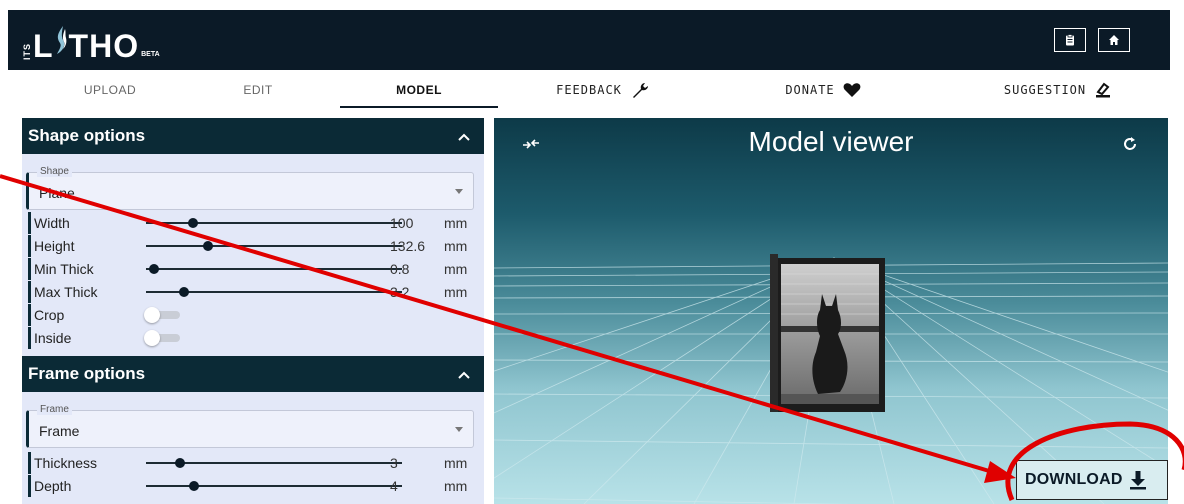 Image resolution: width=1184 pixels, height=504 pixels. I want to click on depth-label: Depth, so click(53, 486).